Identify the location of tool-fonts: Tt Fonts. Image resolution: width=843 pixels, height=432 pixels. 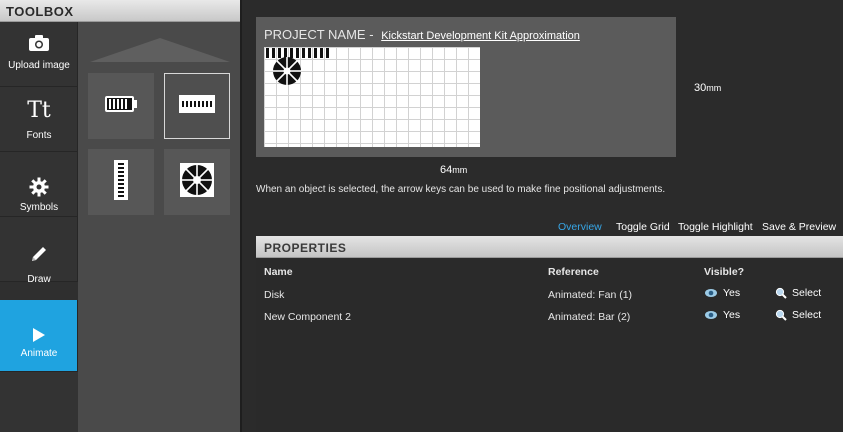
(39, 119).